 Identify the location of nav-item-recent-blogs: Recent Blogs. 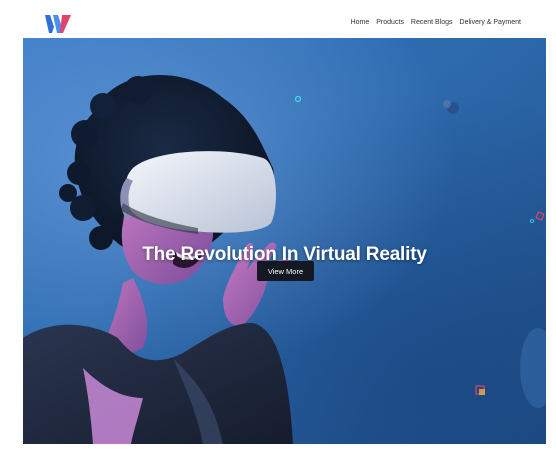
(432, 22).